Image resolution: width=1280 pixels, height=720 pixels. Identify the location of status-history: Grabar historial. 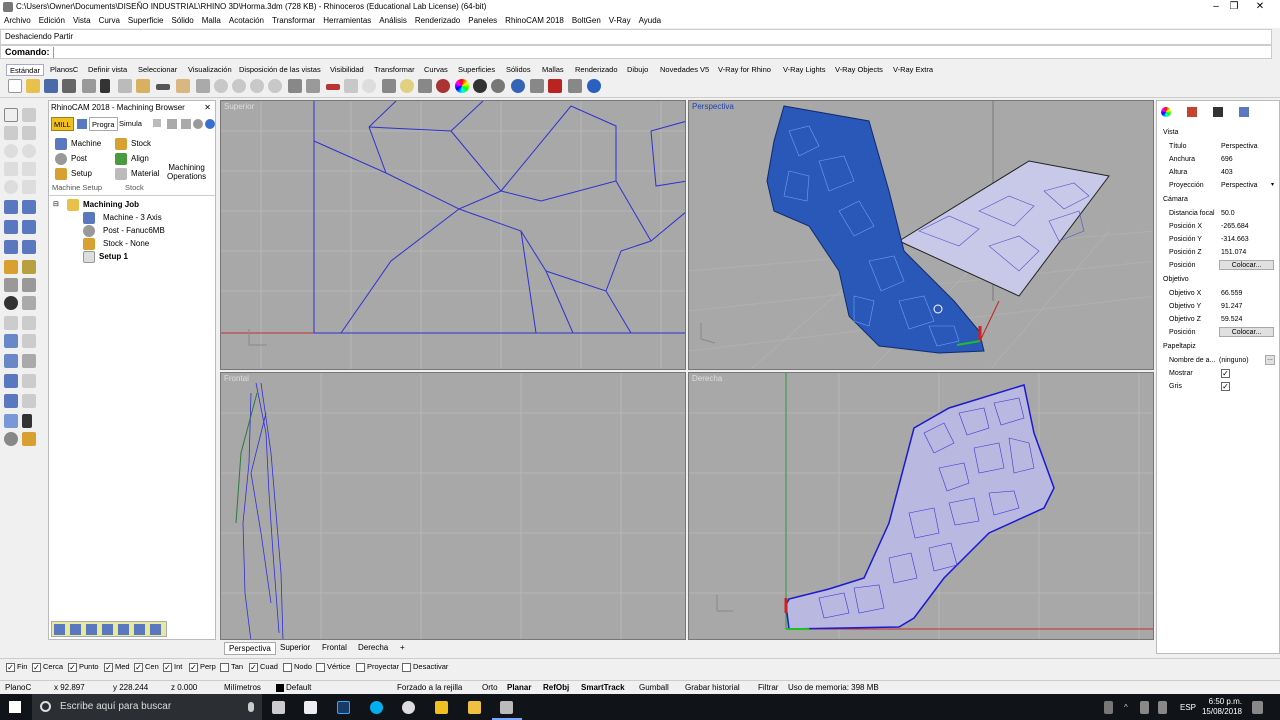
(712, 687).